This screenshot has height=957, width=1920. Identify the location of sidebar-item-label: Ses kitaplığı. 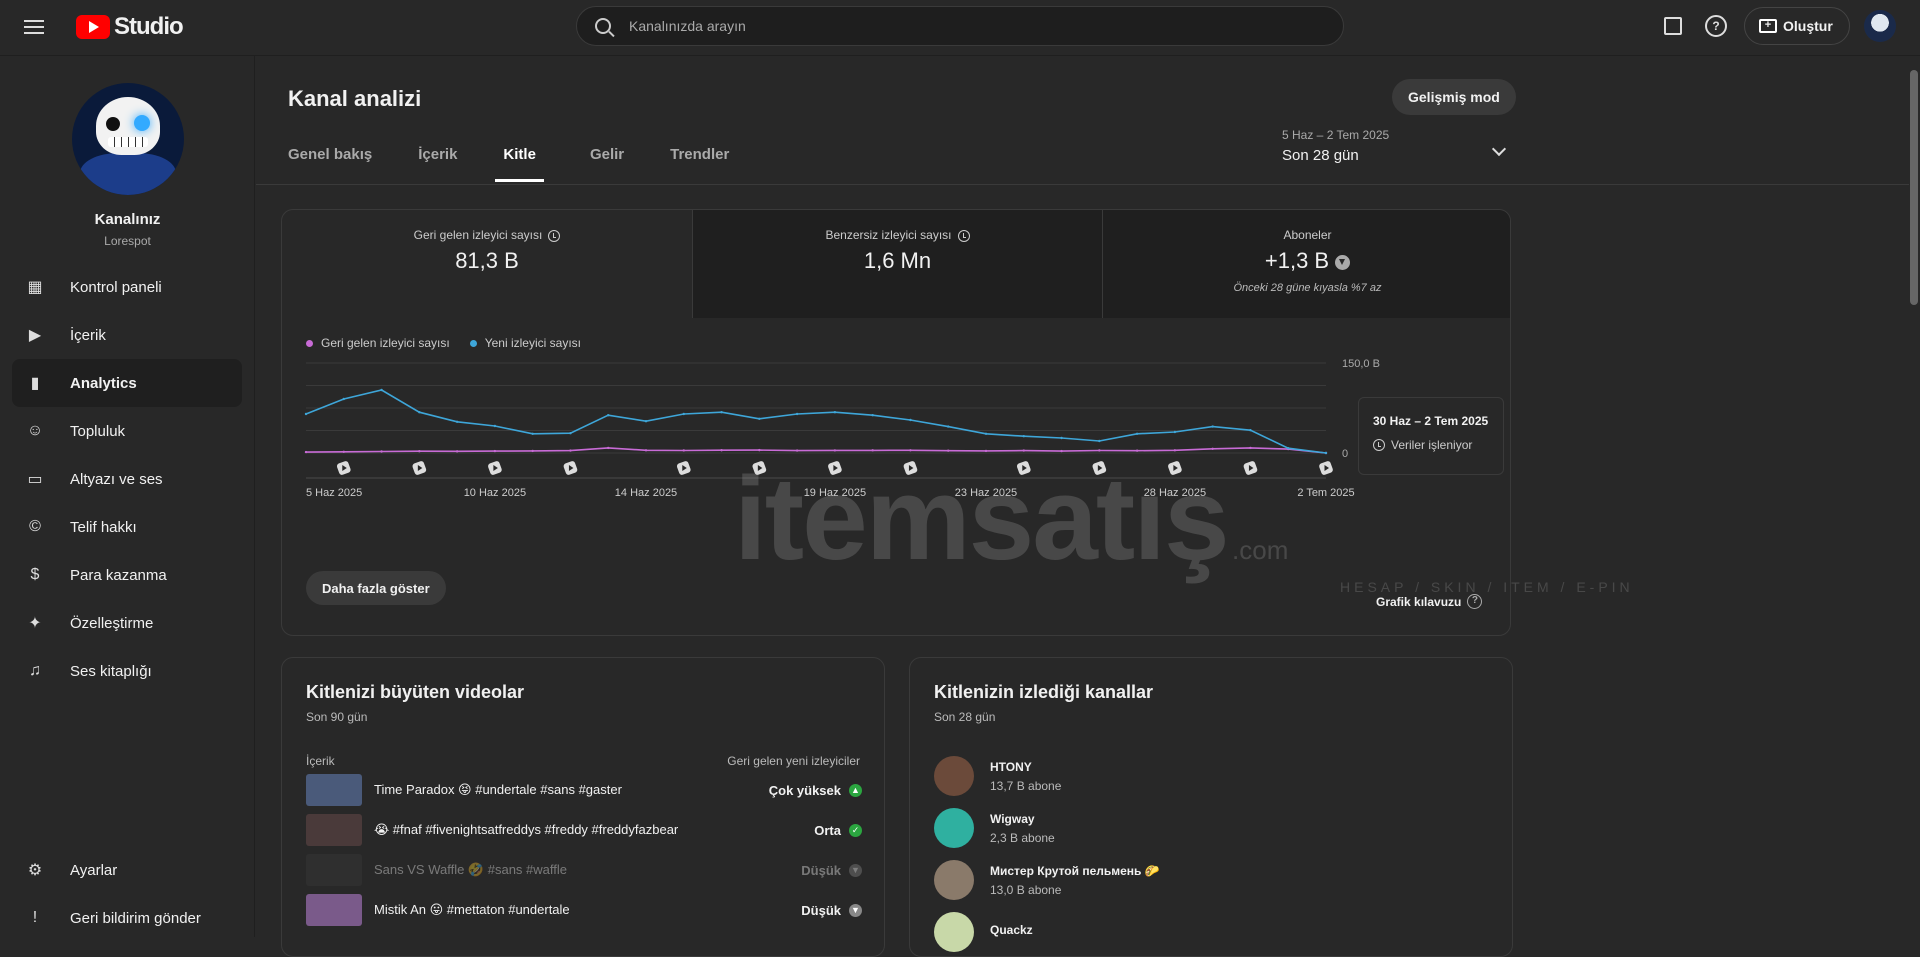
(111, 671).